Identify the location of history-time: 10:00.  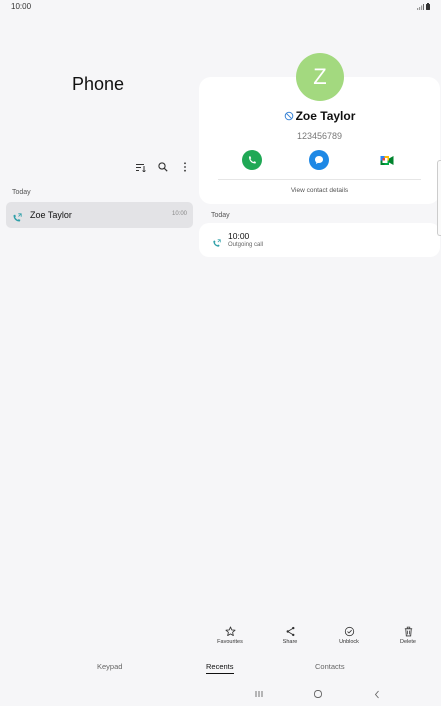
(239, 236).